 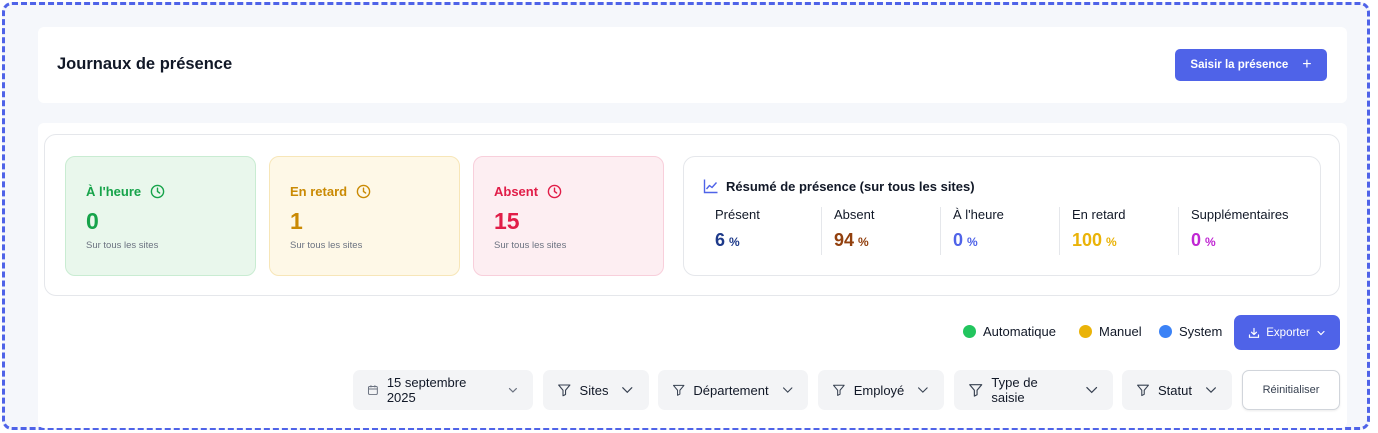 What do you see at coordinates (720, 240) in the screenshot?
I see `metric-number: 6` at bounding box center [720, 240].